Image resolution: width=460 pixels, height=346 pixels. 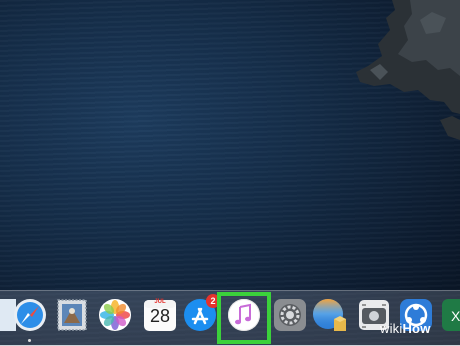 I want to click on itunes-highlight-box, so click(x=244, y=318).